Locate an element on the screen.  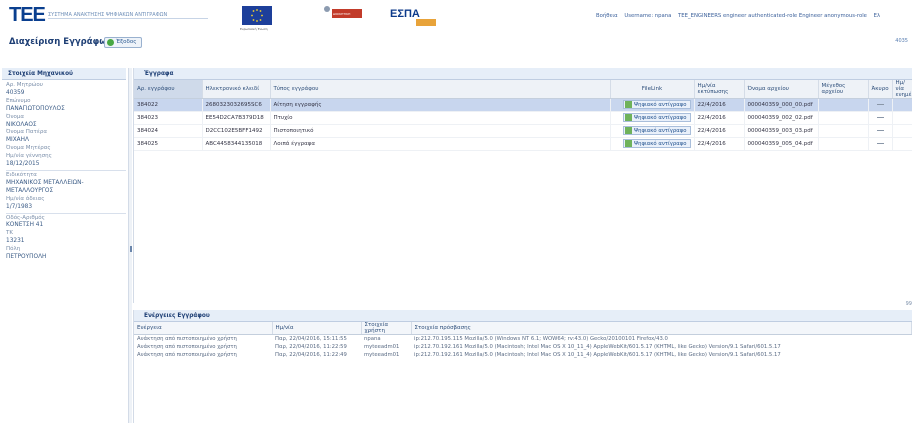
ministry-logo: ΔΙΟΙΚΗΤΙΚΗ is located at coordinates (343, 12).